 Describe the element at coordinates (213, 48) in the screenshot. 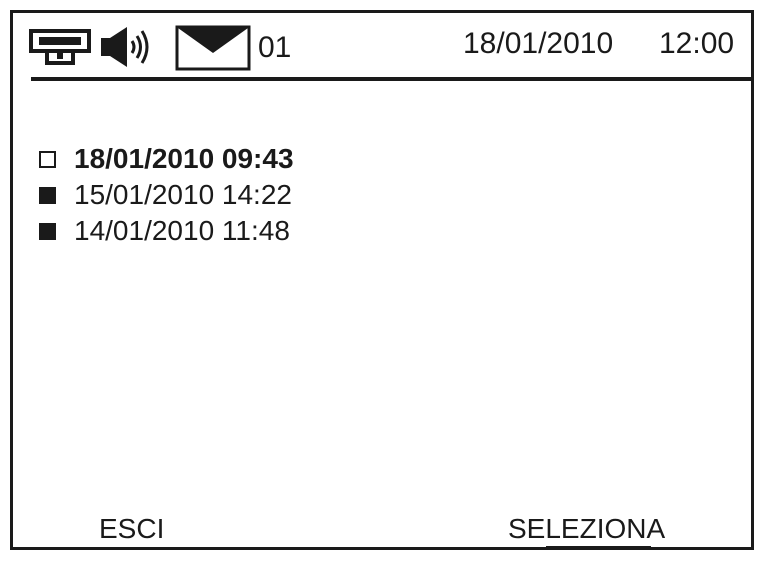

I see `envelope-icon` at that location.